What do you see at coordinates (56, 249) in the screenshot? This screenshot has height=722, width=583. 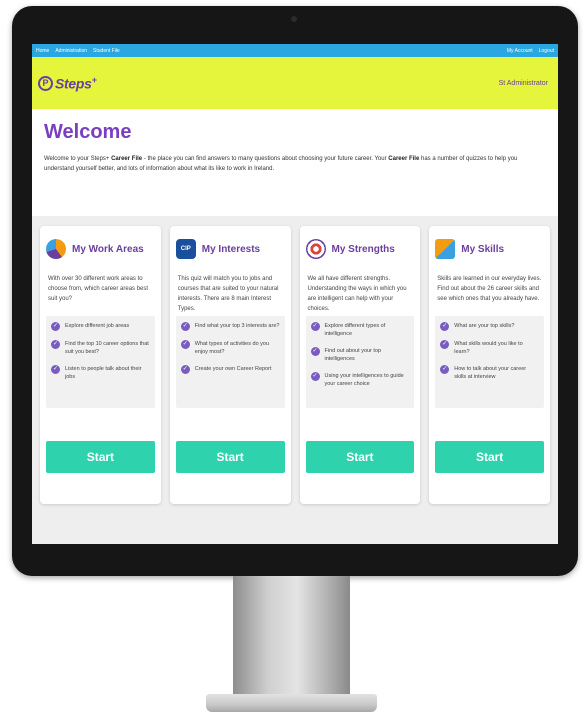 I see `work-areas-icon` at bounding box center [56, 249].